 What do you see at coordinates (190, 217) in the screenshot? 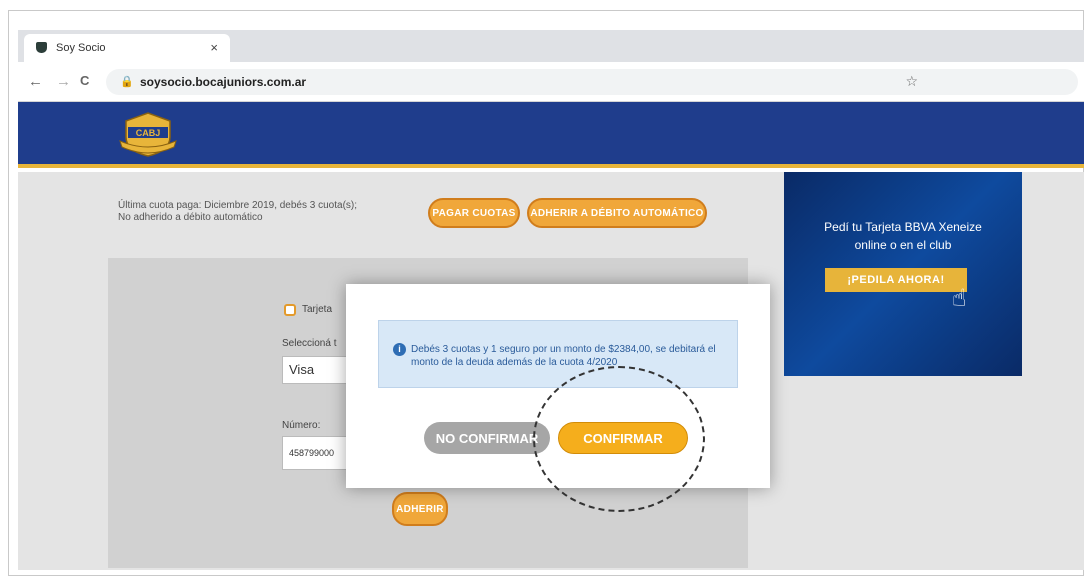
I see `status-line-debit: No adherido a débito automático` at bounding box center [190, 217].